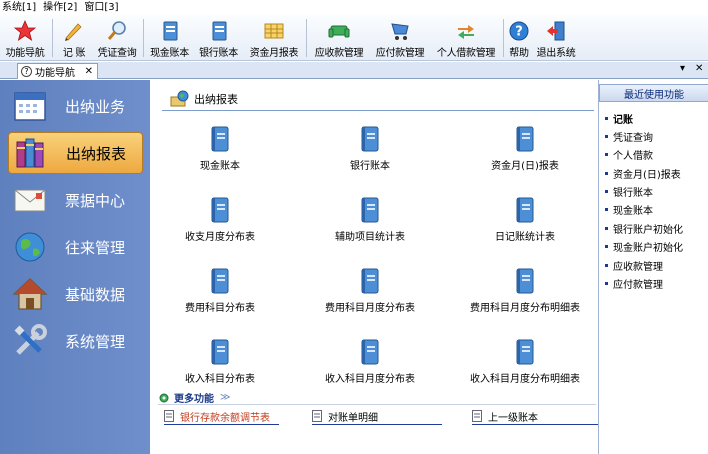 The image size is (708, 454). Describe the element at coordinates (75, 200) in the screenshot. I see `sidebar-item-bill-center: 票据中心` at that location.